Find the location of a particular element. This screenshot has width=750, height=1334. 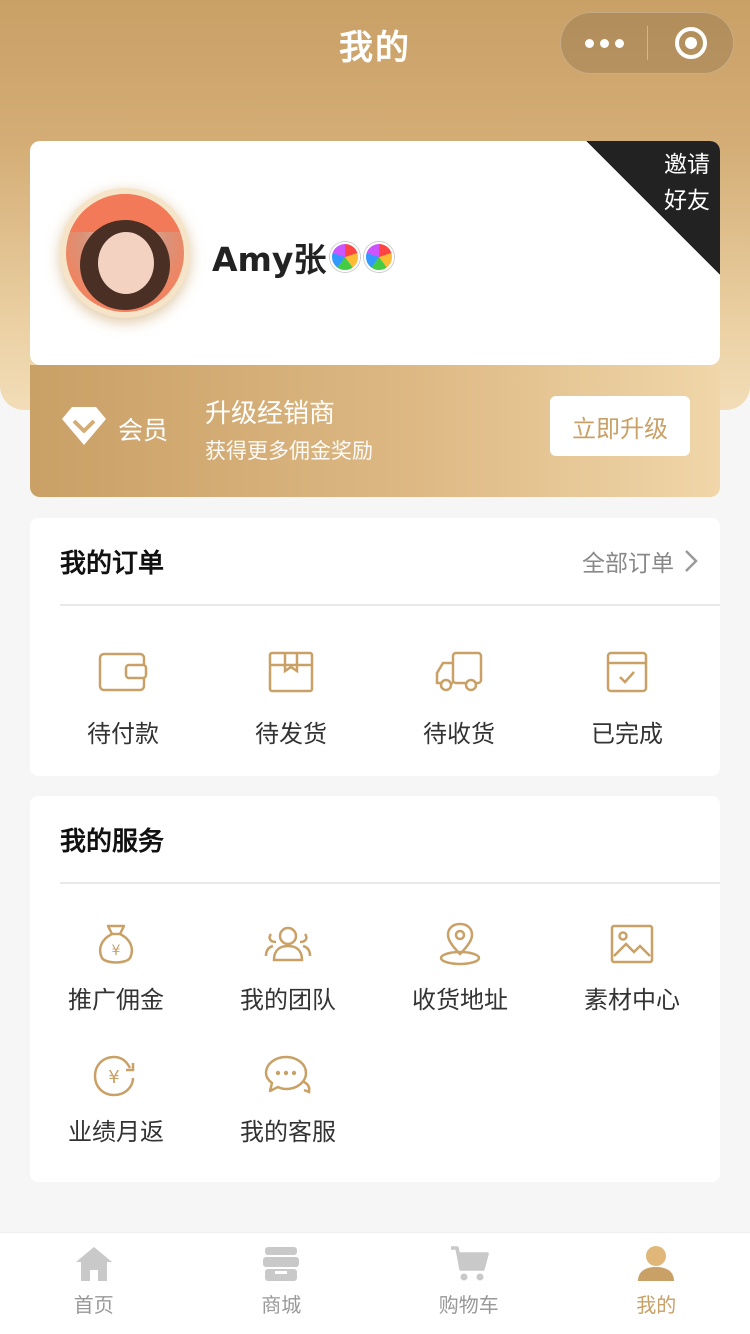

cart-icon is located at coordinates (469, 1263).